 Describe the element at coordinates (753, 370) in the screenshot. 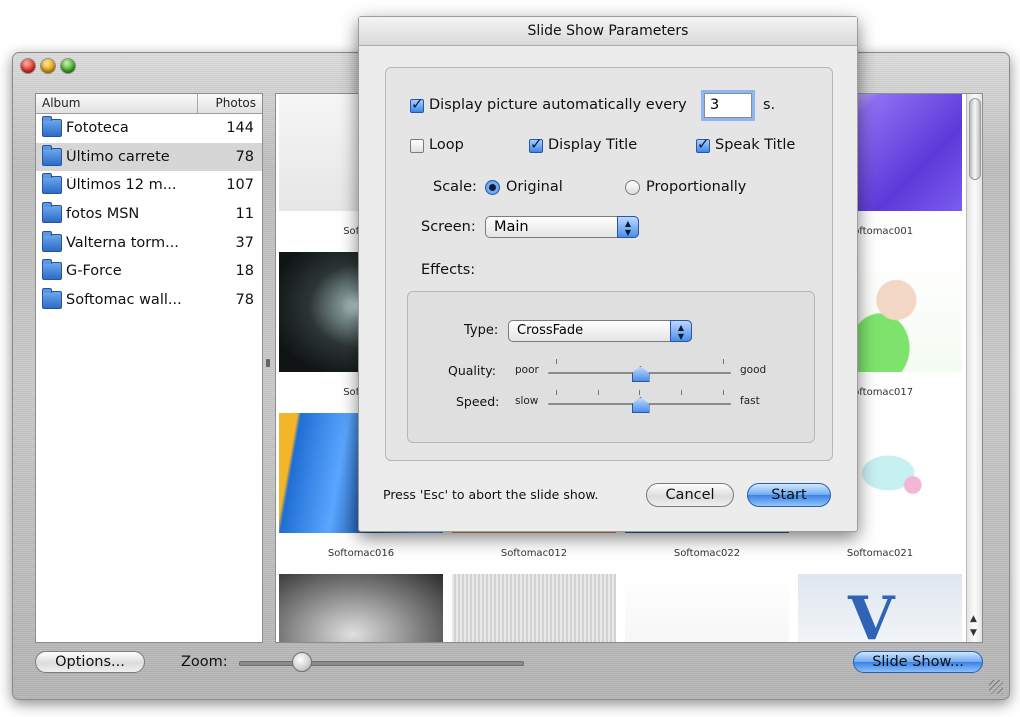

I see `quality-max-label: good` at that location.